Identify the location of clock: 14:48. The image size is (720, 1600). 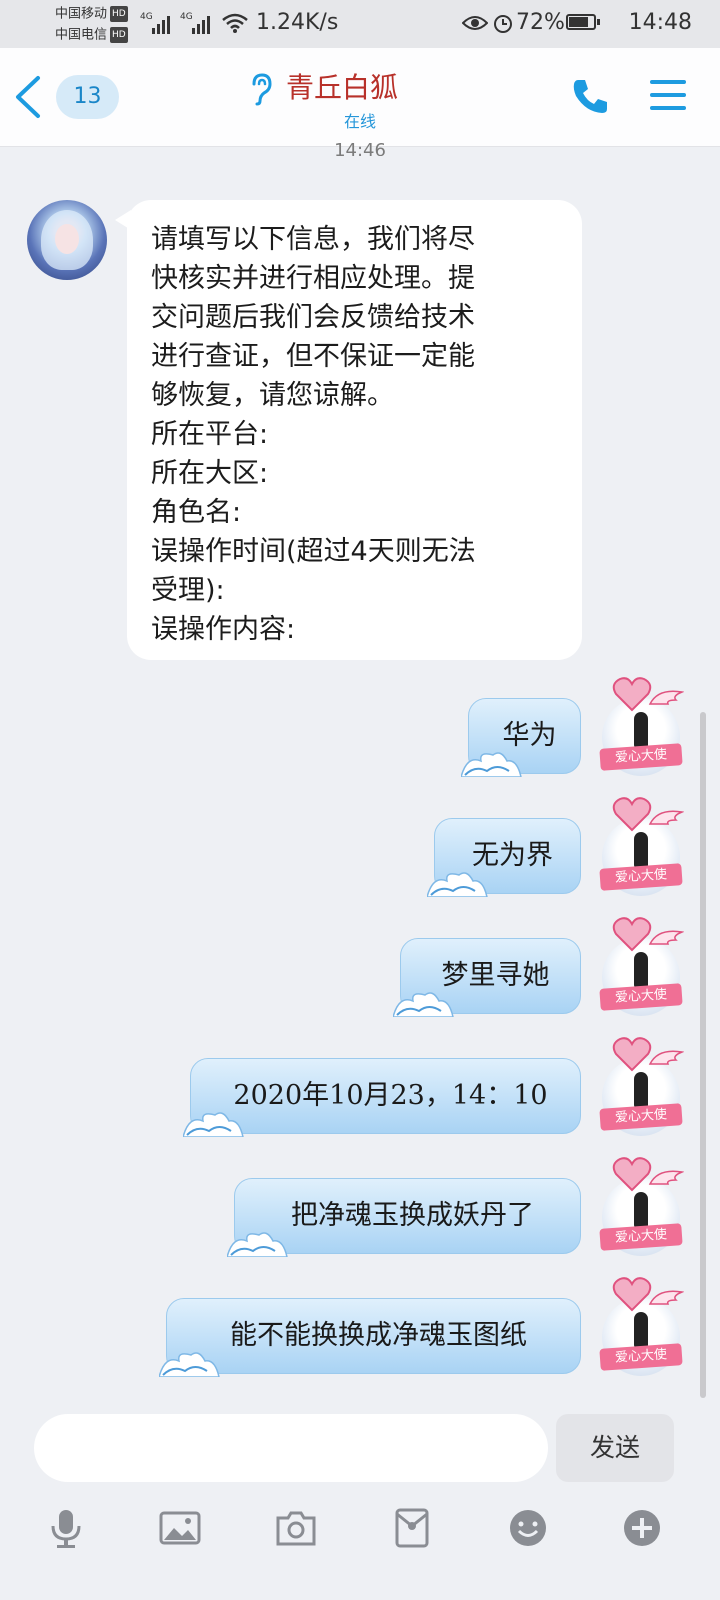
(660, 22).